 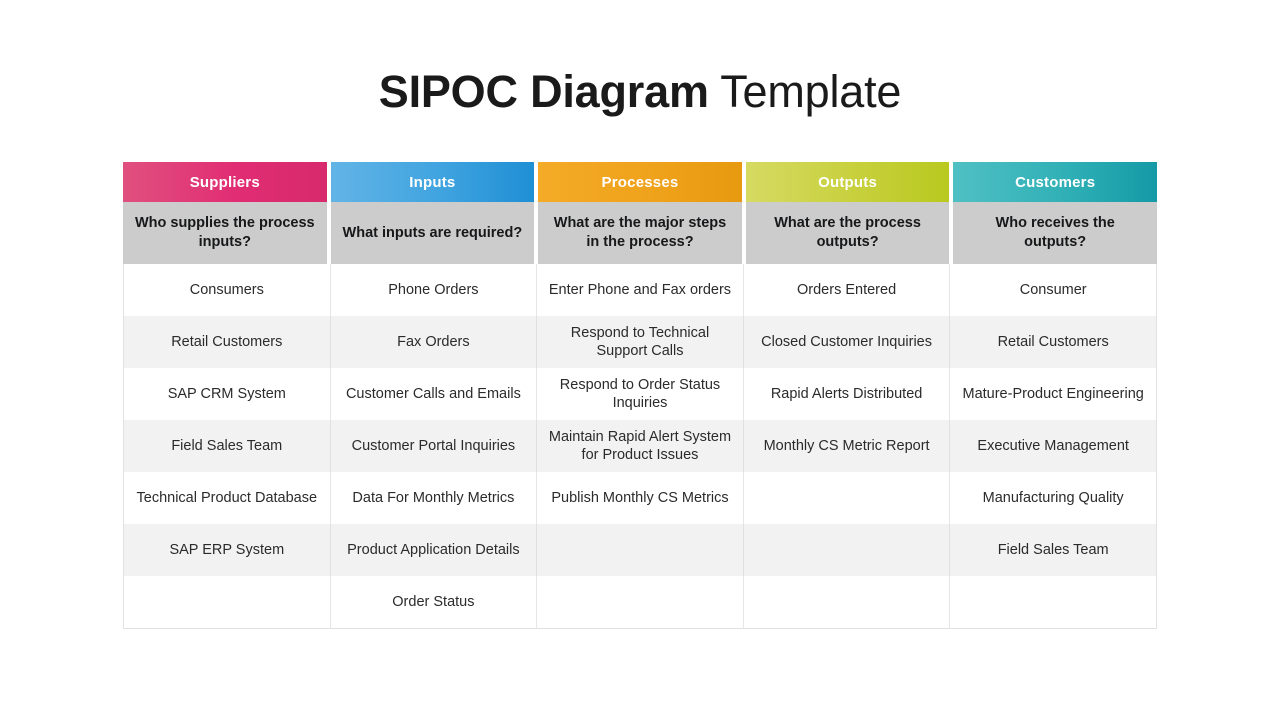 I want to click on question-cell-processes: What are the major steps in the process?, so click(x=640, y=233).